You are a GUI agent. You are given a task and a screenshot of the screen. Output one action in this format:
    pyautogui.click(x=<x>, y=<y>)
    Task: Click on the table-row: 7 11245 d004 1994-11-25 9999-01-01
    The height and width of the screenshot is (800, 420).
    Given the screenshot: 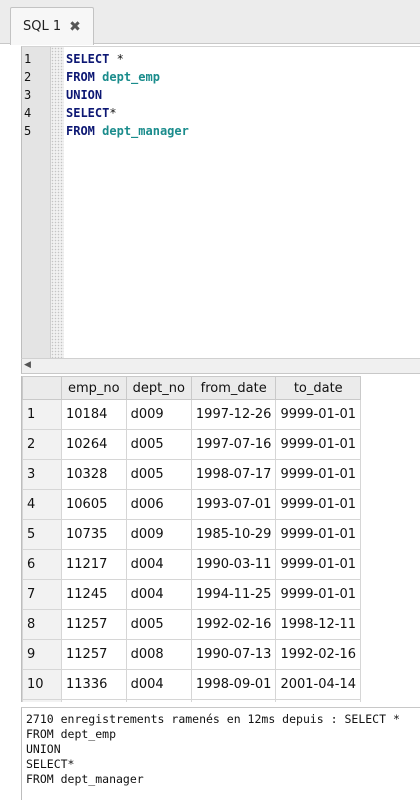 What is the action you would take?
    pyautogui.click(x=192, y=594)
    